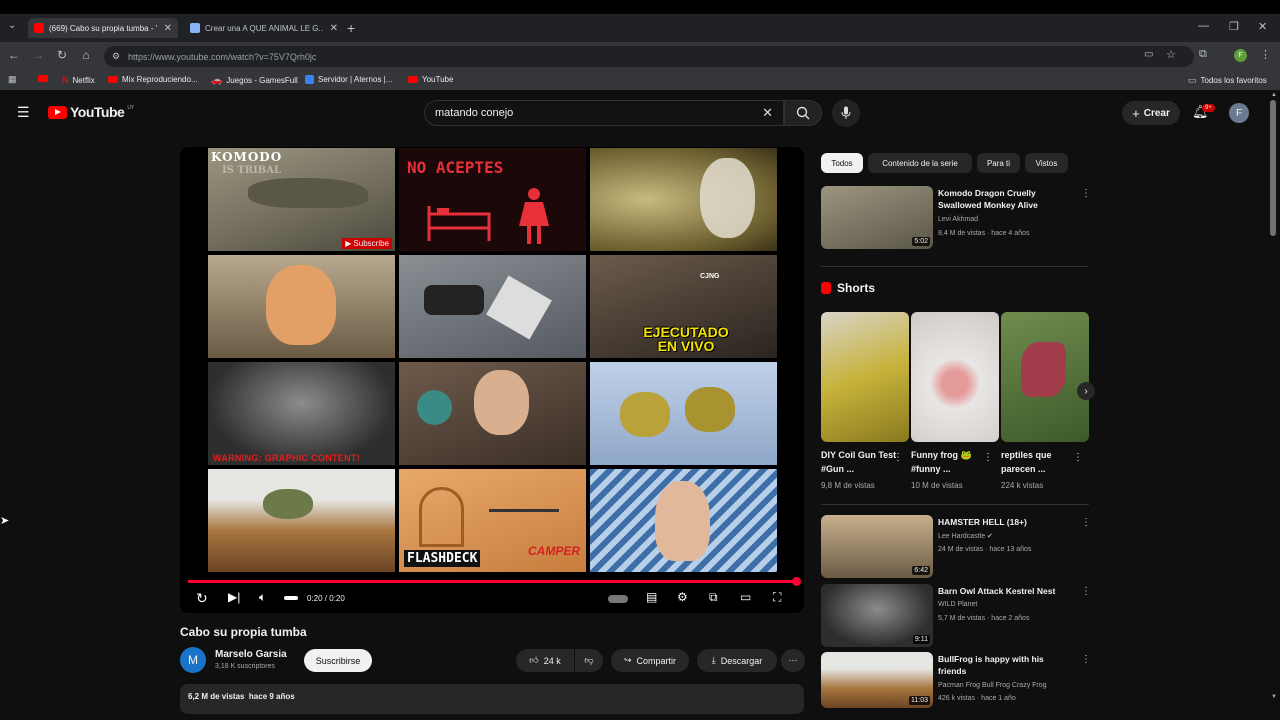 The image size is (1280, 720). Describe the element at coordinates (957, 604) in the screenshot. I see `rec-channel: WILD Planet` at that location.